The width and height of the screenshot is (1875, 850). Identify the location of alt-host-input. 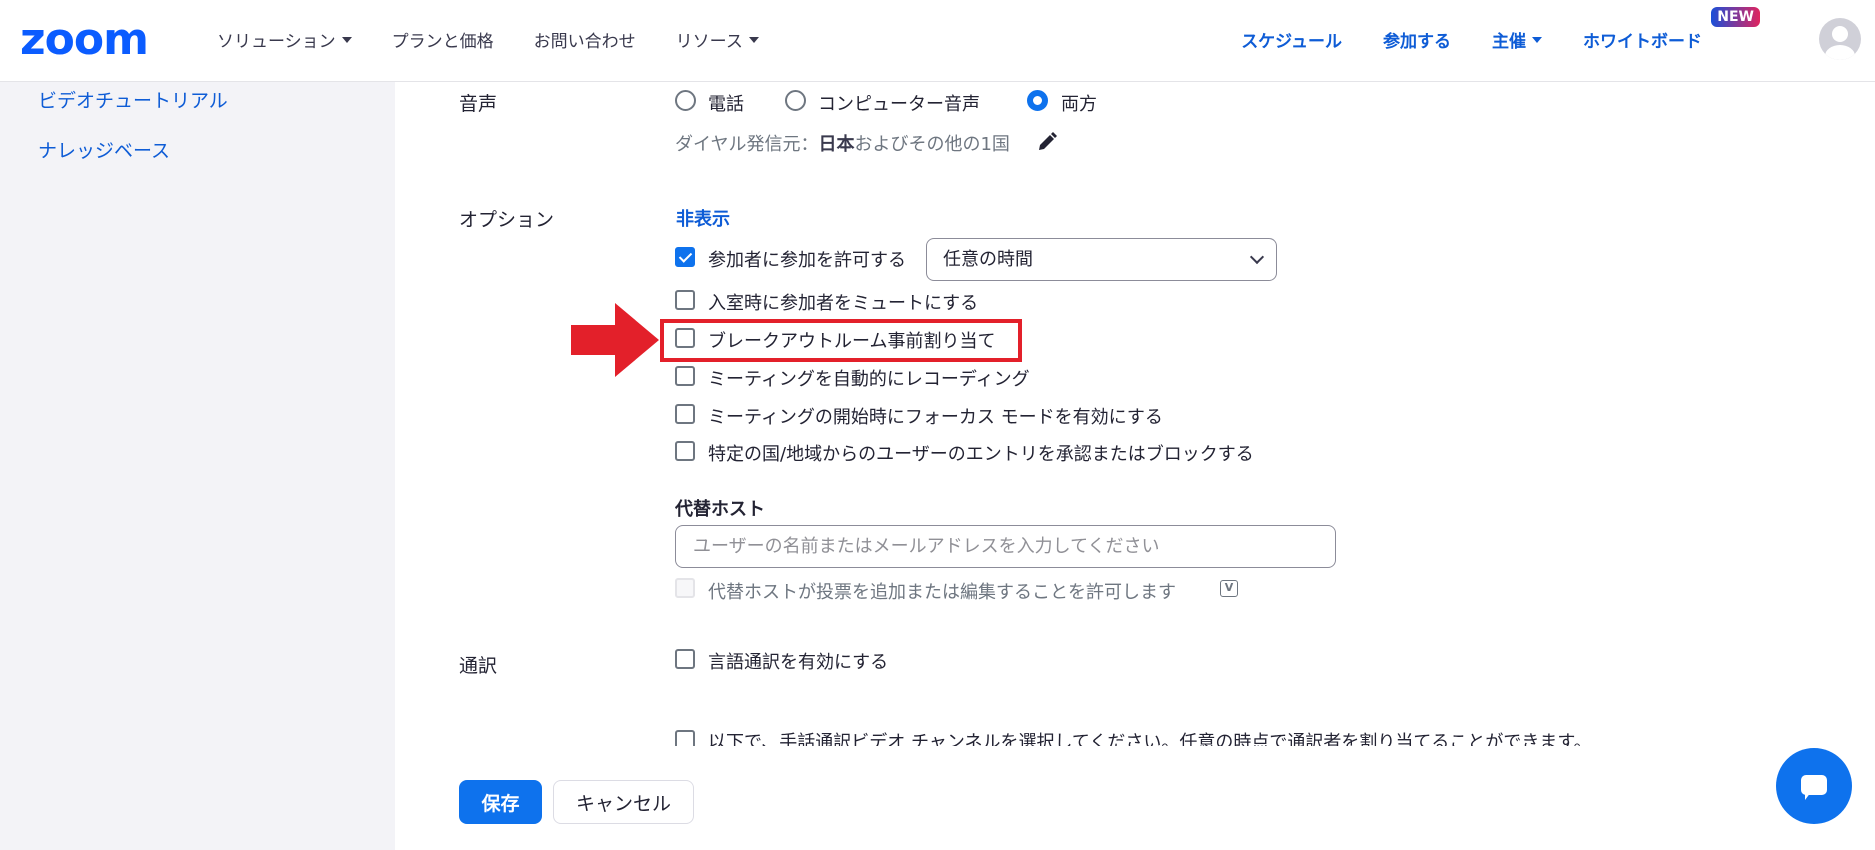
(1005, 546).